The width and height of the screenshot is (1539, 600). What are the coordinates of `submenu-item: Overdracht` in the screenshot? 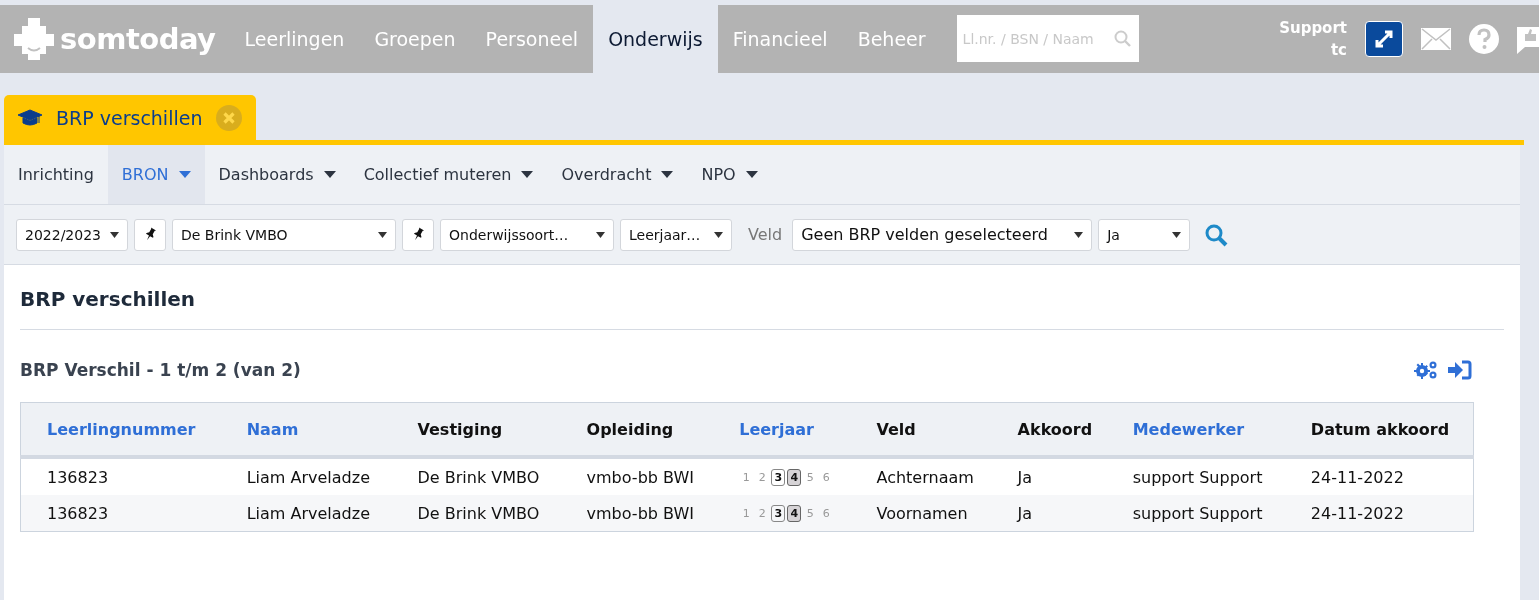 It's located at (617, 174).